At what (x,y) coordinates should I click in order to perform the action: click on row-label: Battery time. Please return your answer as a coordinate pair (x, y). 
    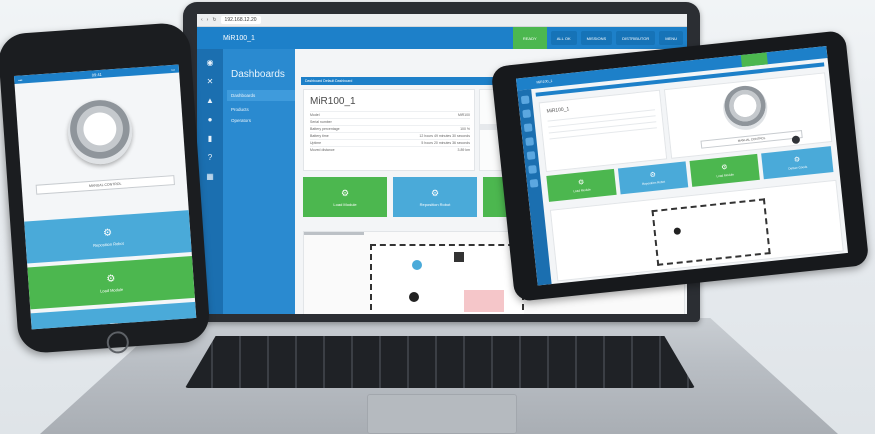
    Looking at the image, I should click on (340, 136).